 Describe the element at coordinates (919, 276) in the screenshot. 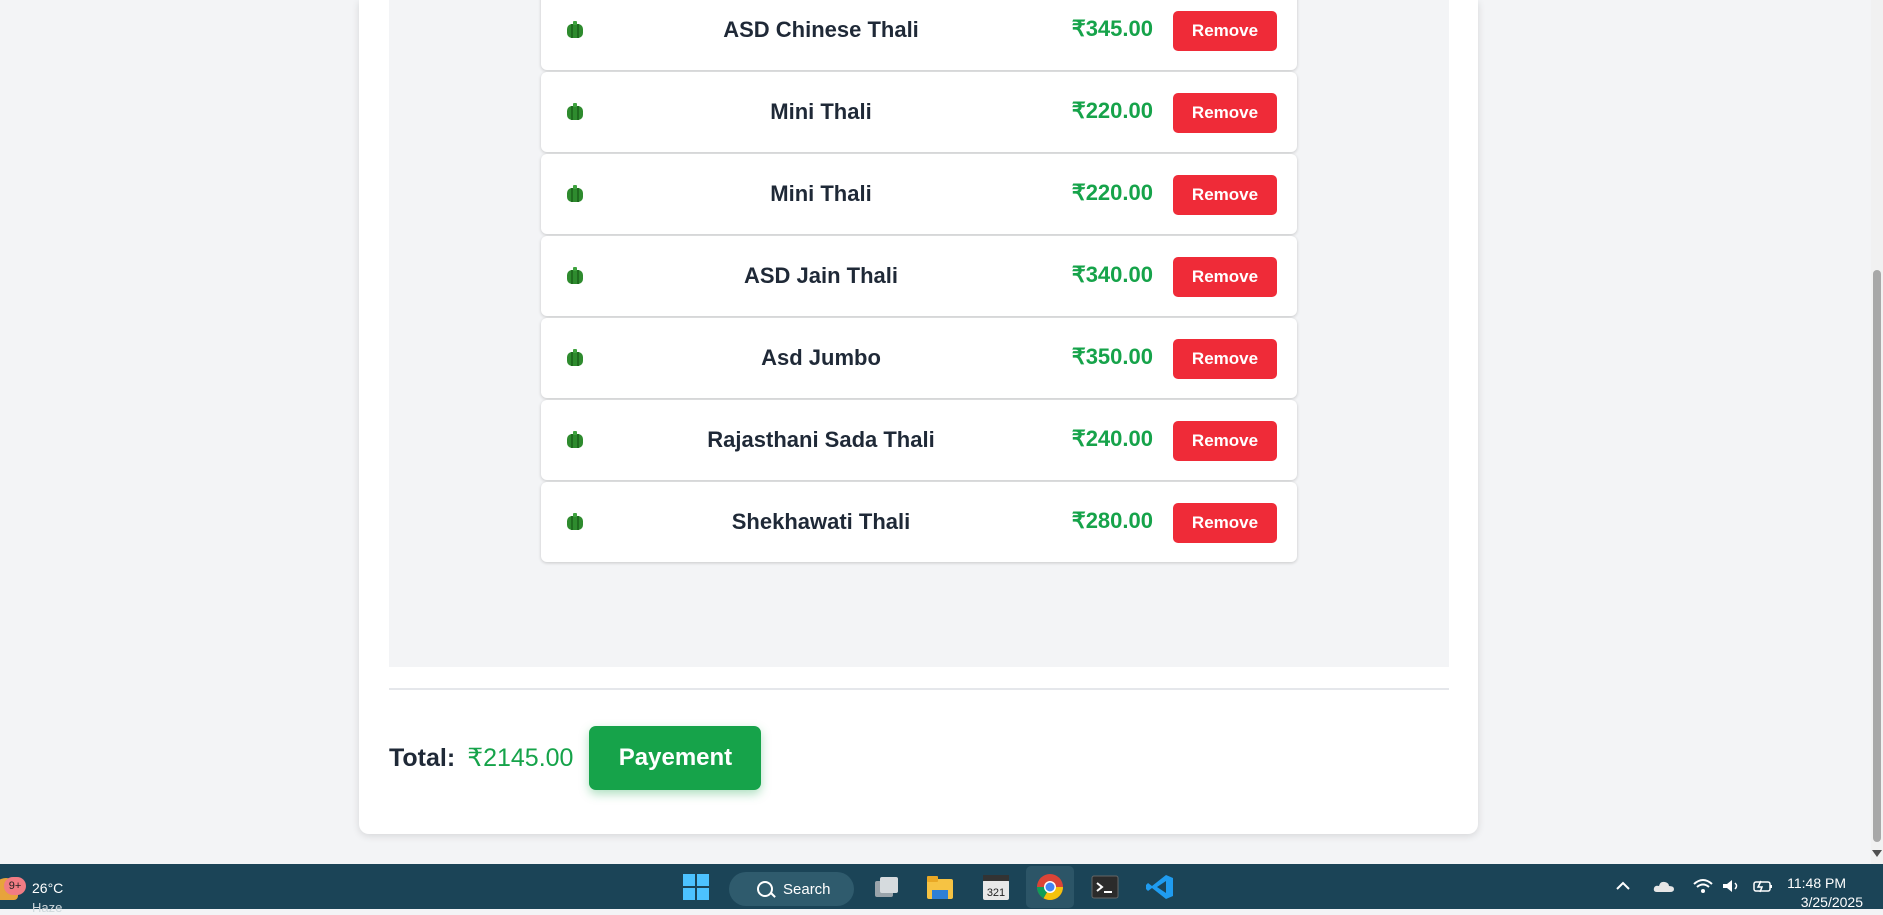

I see `cart-item: ASD Jain Thali ₹340.00 Remove` at that location.